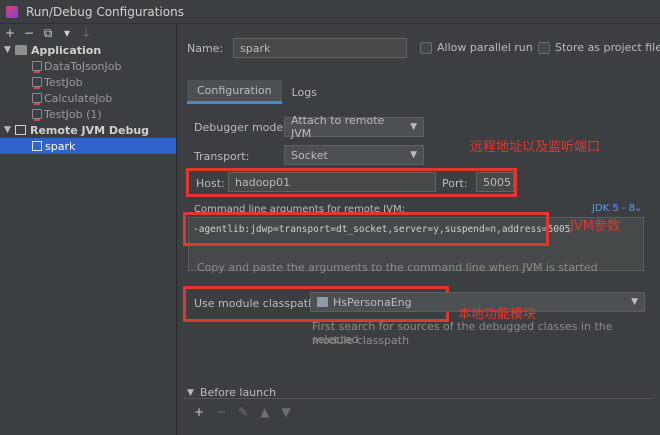  Describe the element at coordinates (37, 146) in the screenshot. I see `remote-debug-config-icon` at that location.